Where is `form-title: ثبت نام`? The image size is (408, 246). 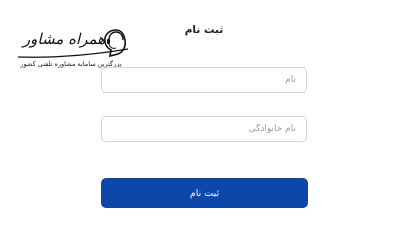
form-title: ثبت نام is located at coordinates (204, 30).